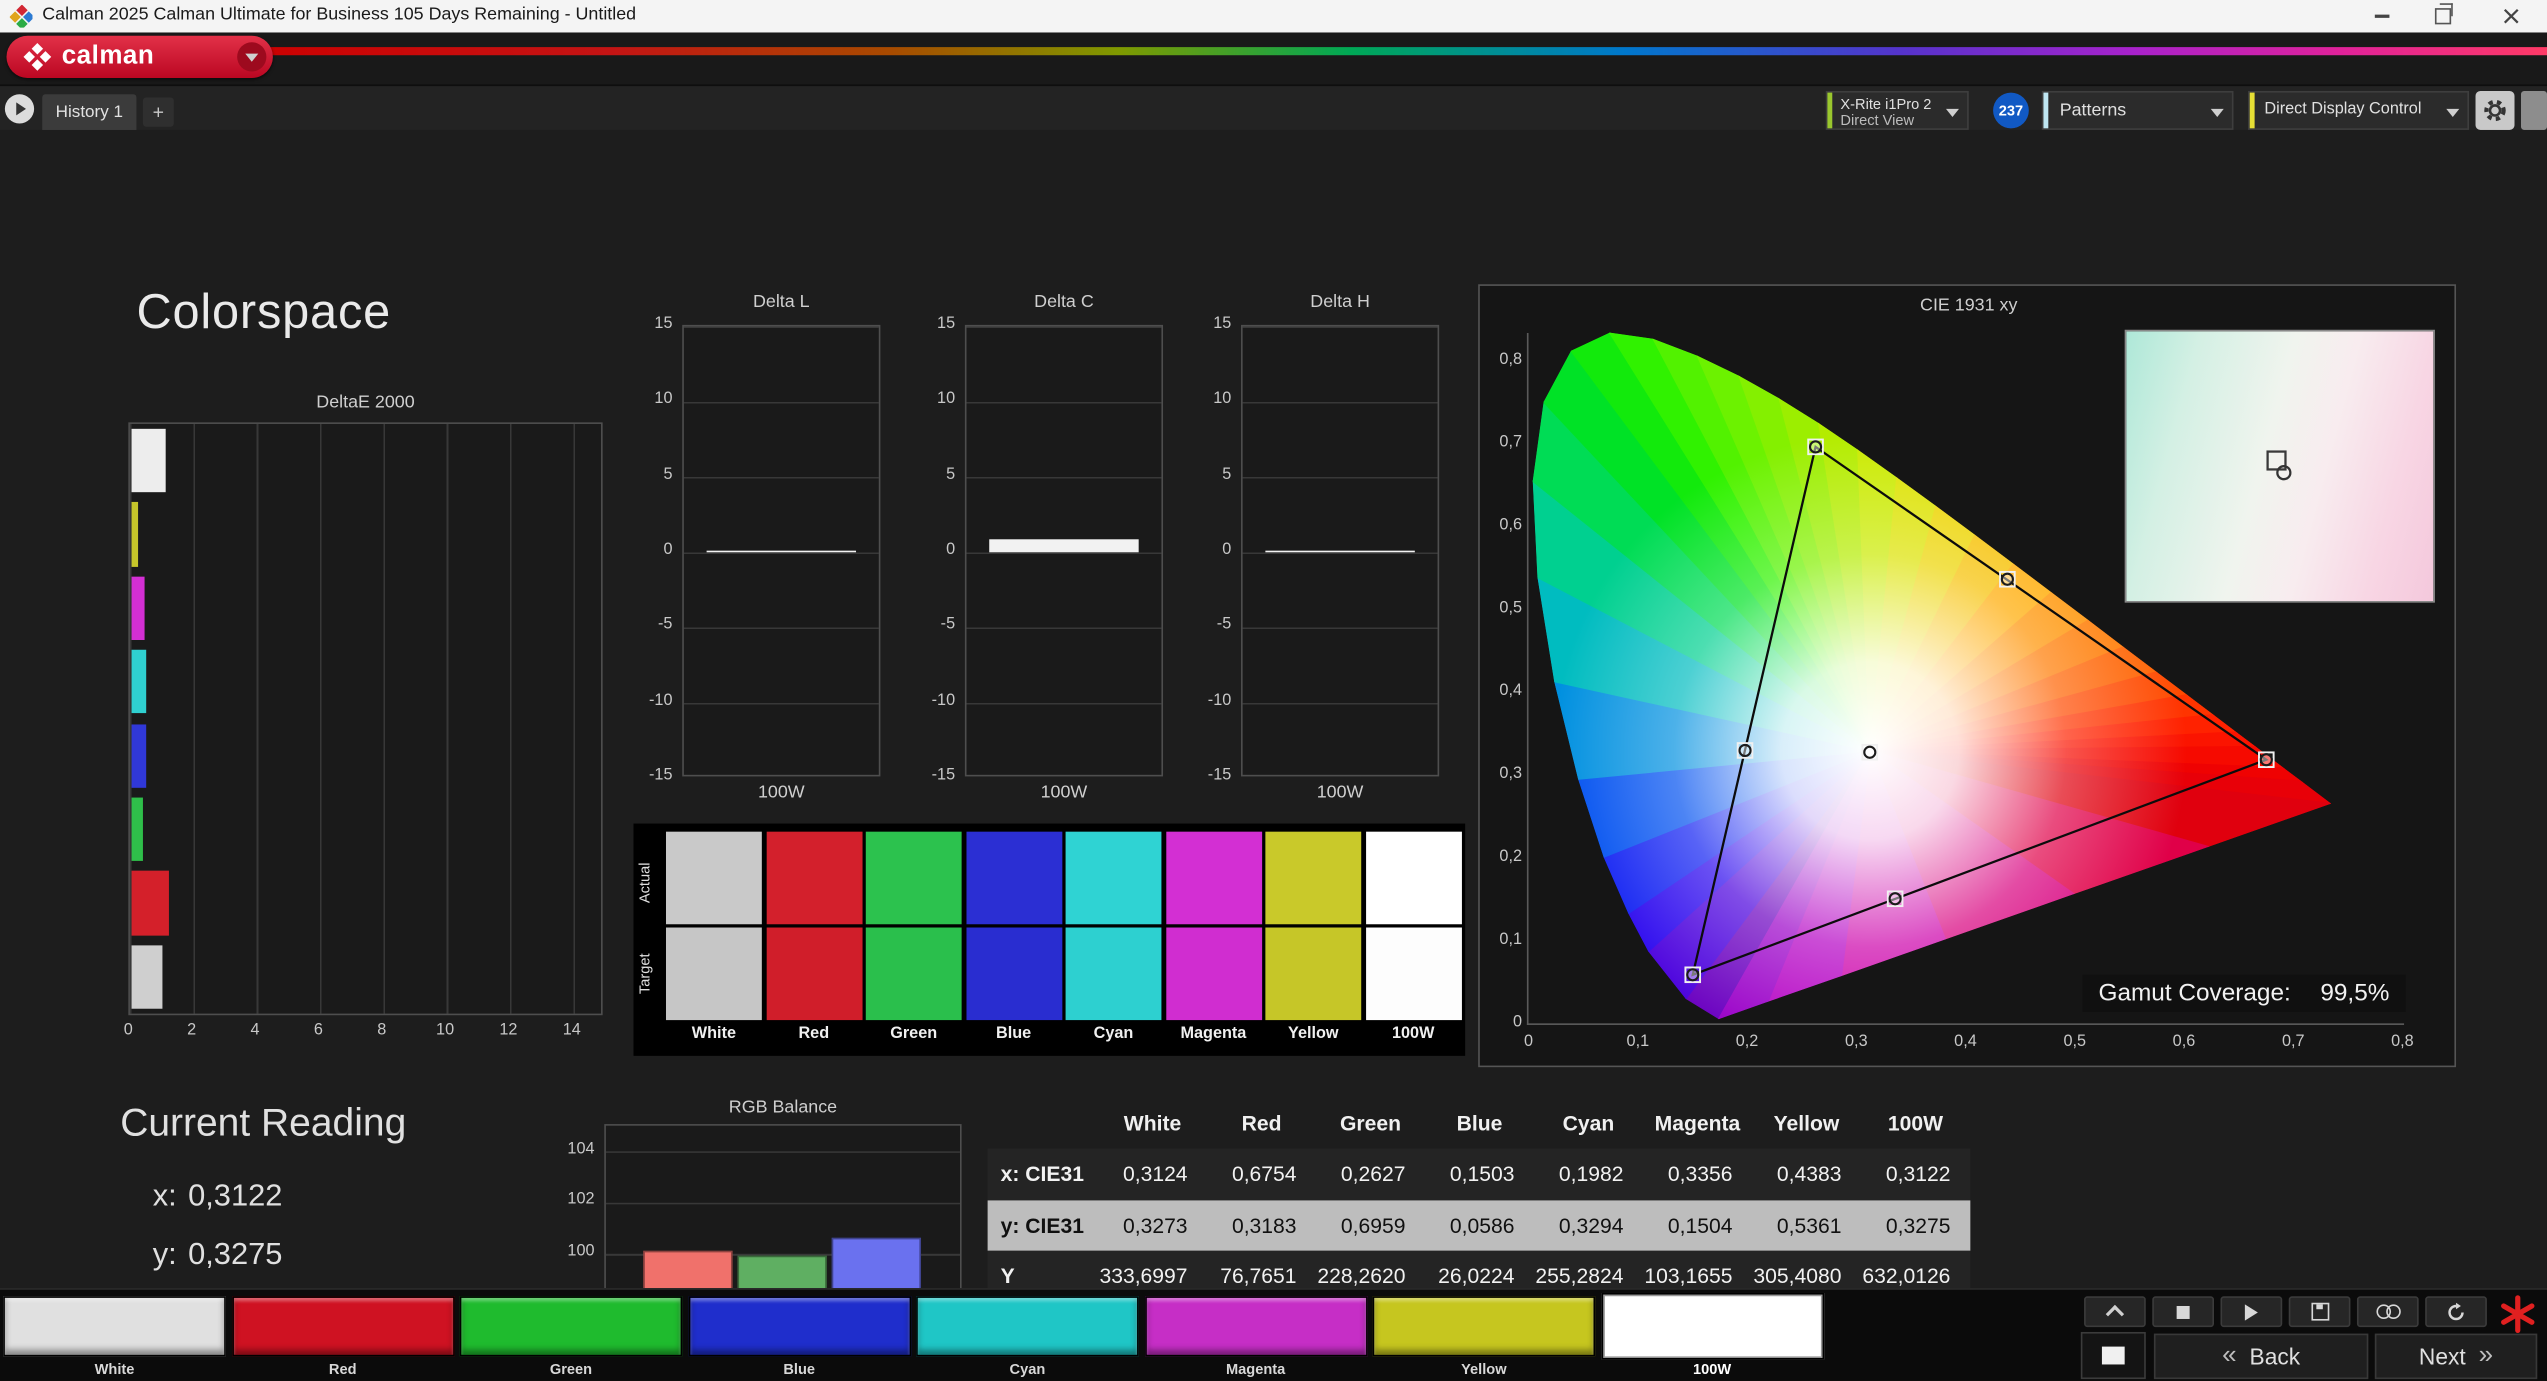 Image resolution: width=2547 pixels, height=1381 pixels. I want to click on table-cell: 333,6997, so click(1143, 1276).